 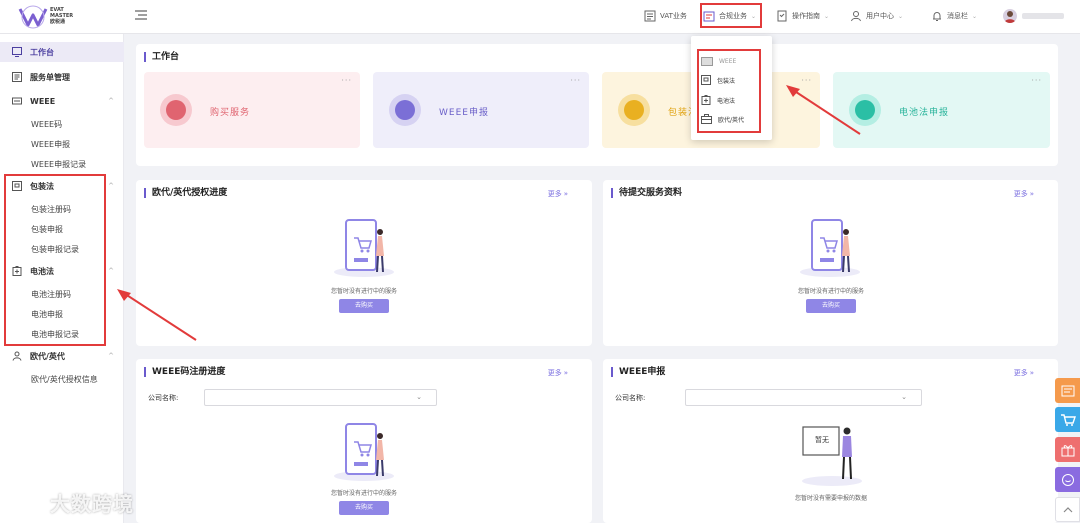 I want to click on panel-weee-progress: WEEE码注册进度 更多» 公司名称: ⌄ 您暂时没有进行中的服务 去购买, so click(x=364, y=441).